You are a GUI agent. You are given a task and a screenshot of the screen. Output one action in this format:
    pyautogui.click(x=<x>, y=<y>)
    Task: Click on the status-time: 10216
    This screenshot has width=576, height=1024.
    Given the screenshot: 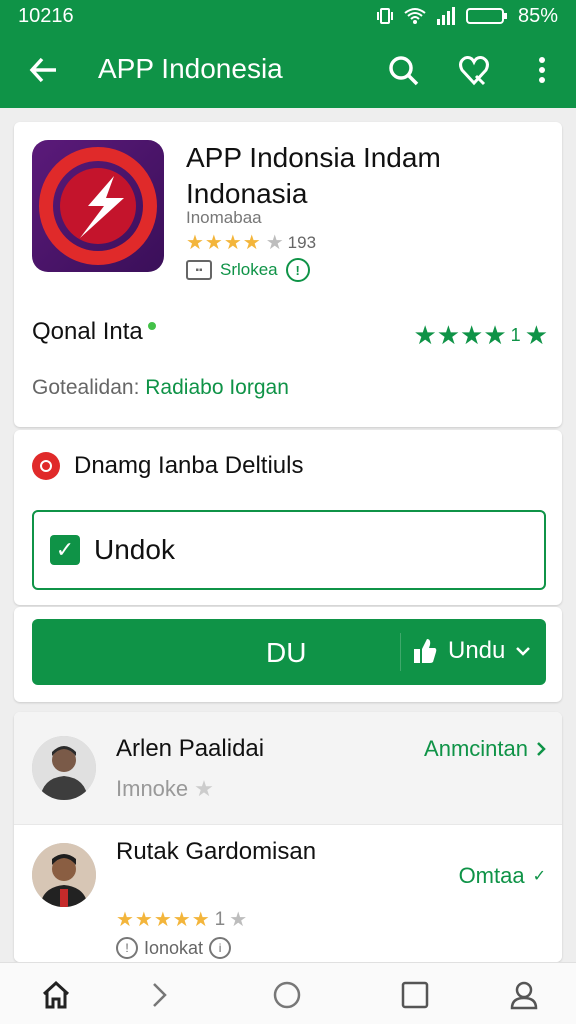 What is the action you would take?
    pyautogui.click(x=46, y=15)
    